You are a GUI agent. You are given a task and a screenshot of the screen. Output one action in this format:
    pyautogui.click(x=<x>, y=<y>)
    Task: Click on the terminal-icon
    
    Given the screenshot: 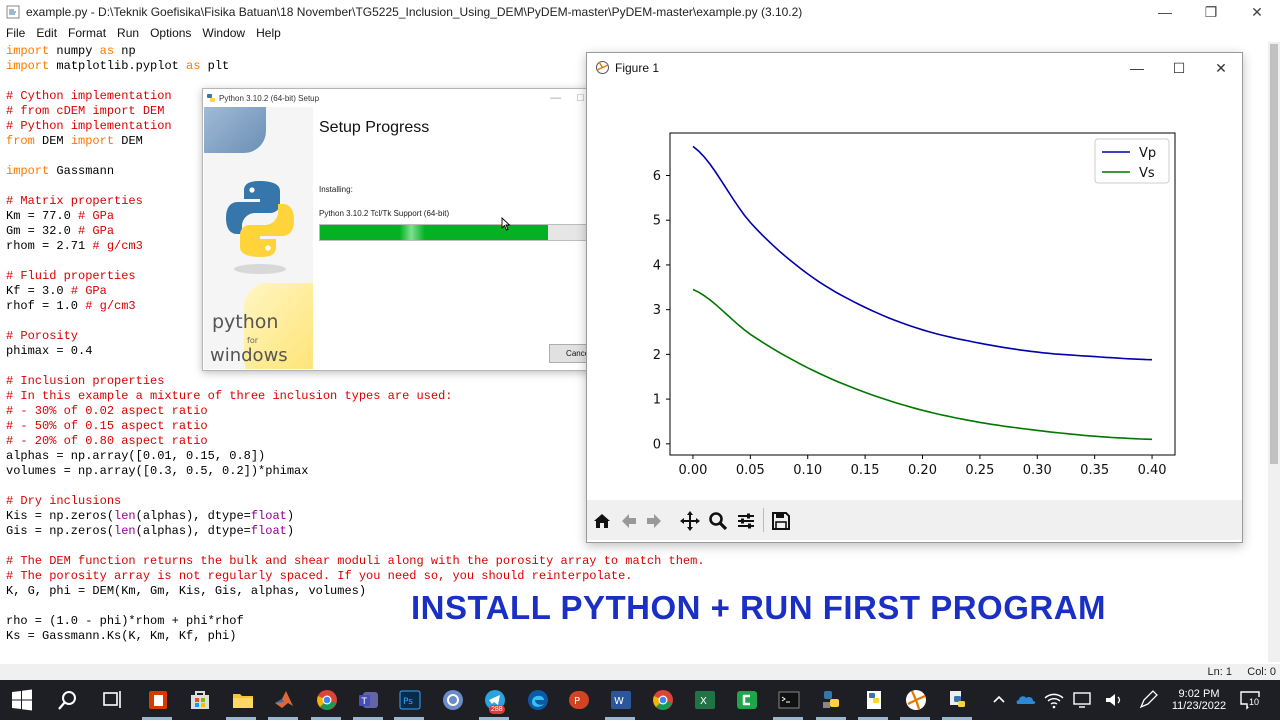 What is the action you would take?
    pyautogui.click(x=789, y=700)
    